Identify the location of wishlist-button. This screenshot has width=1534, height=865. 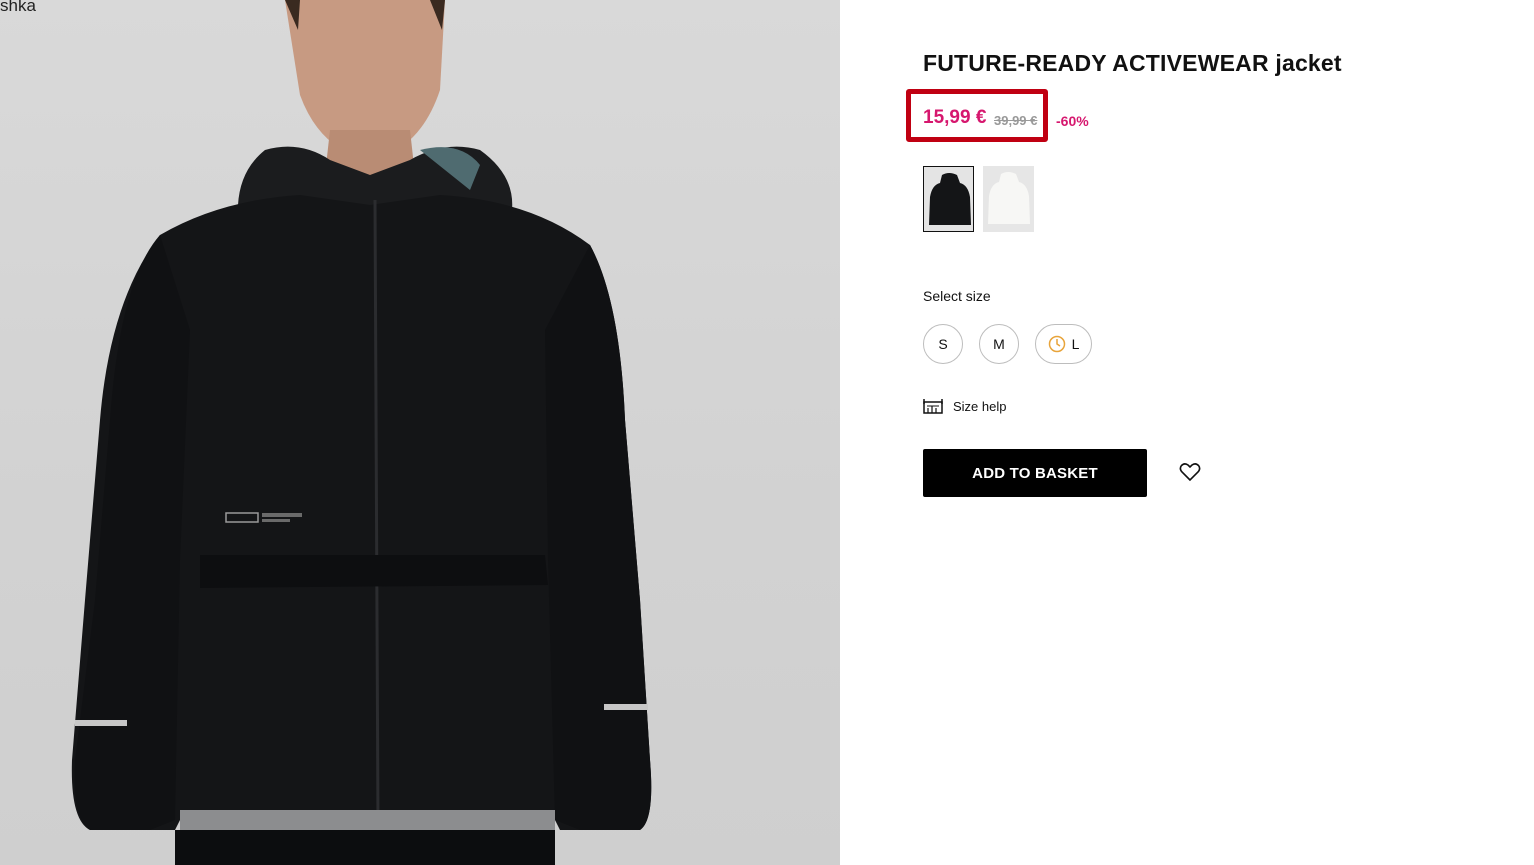
(1191, 473).